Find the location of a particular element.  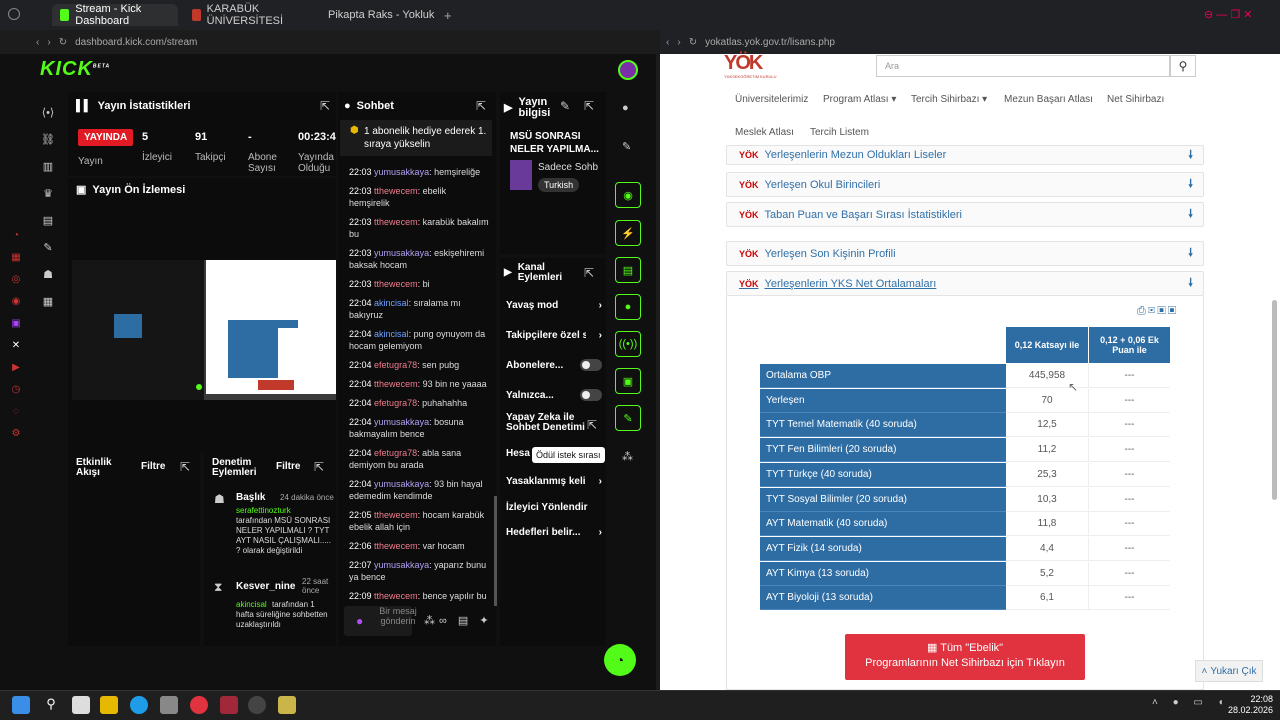

raid-button: İzleyici Yönlendir is located at coordinates (554, 507).